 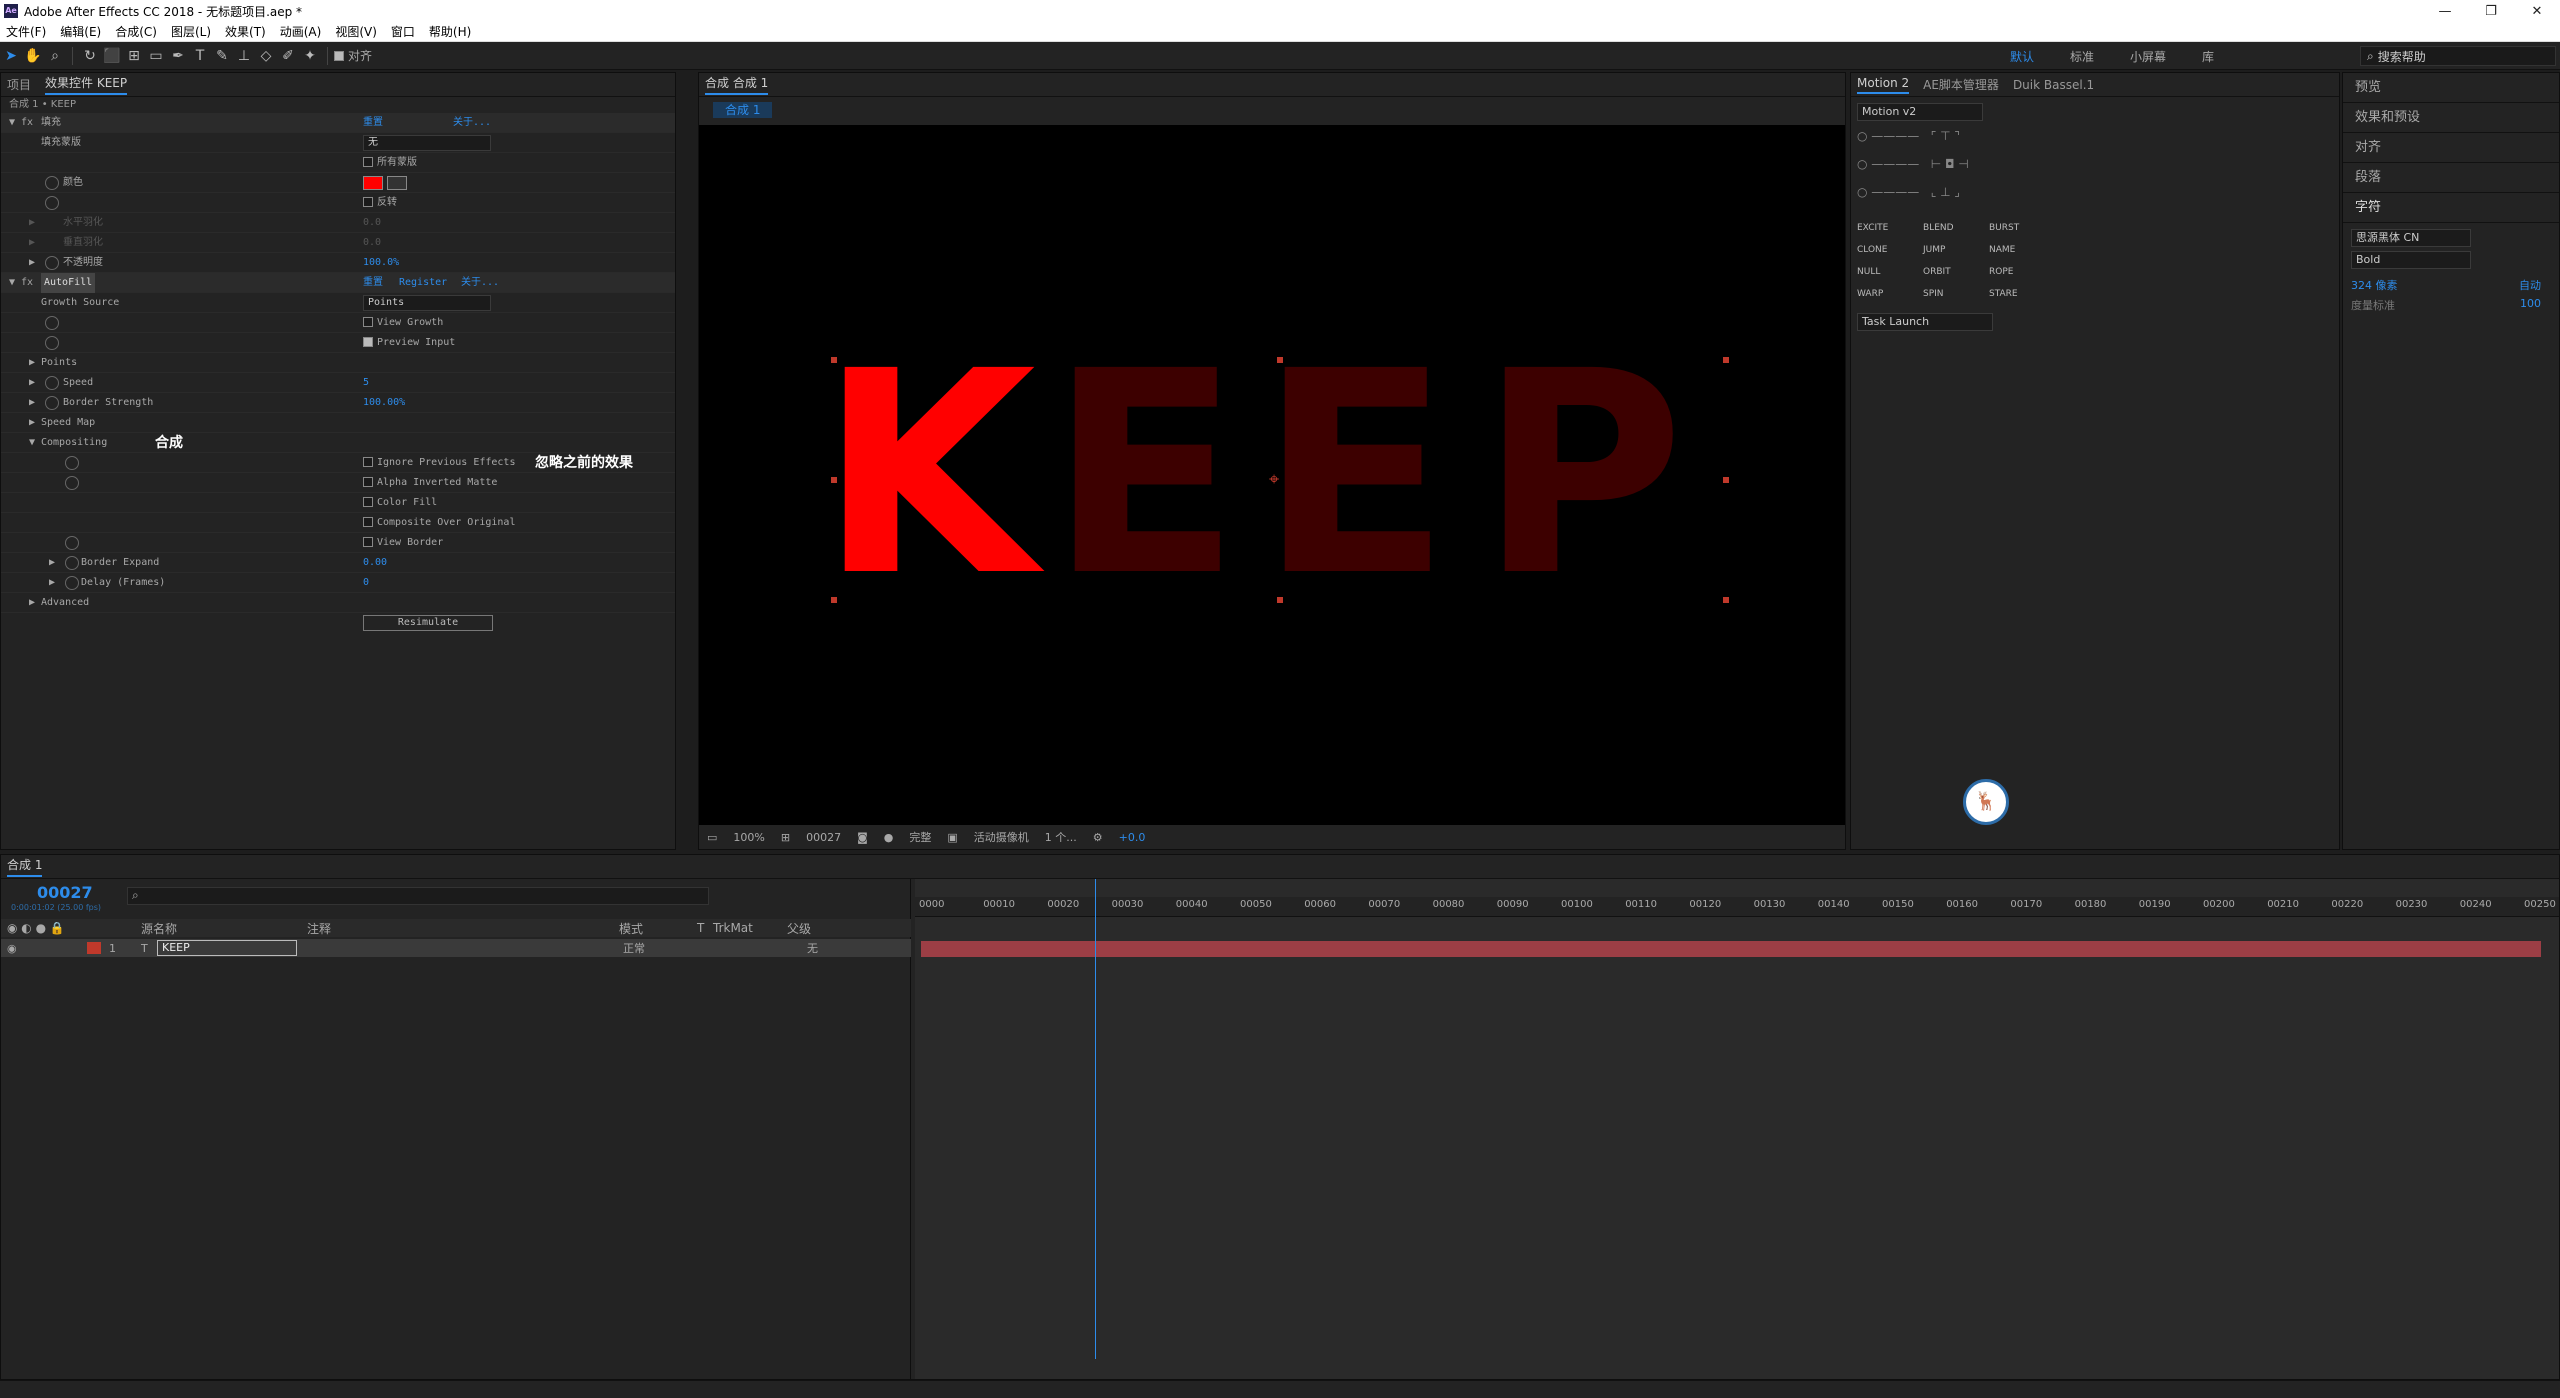 I want to click on tab-ae-script-manager: AE脚本管理器, so click(x=1961, y=84).